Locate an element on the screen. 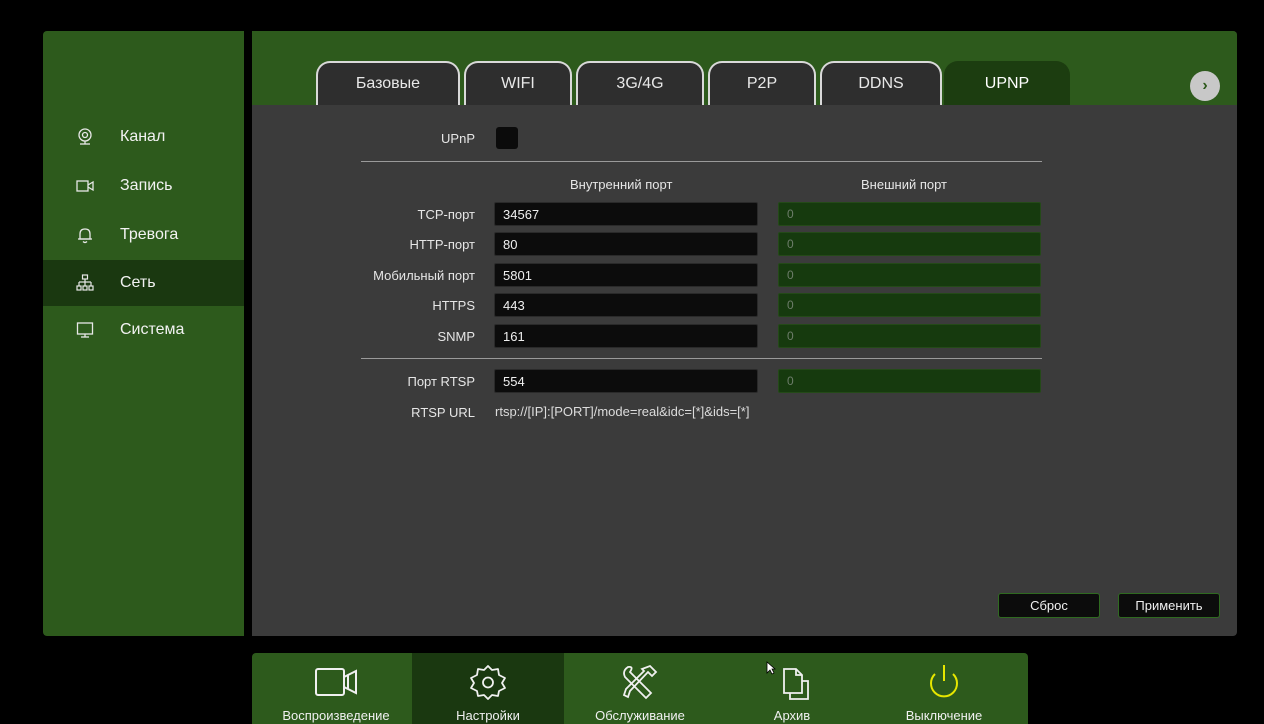 The image size is (1264, 724). monitor-icon is located at coordinates (85, 330).